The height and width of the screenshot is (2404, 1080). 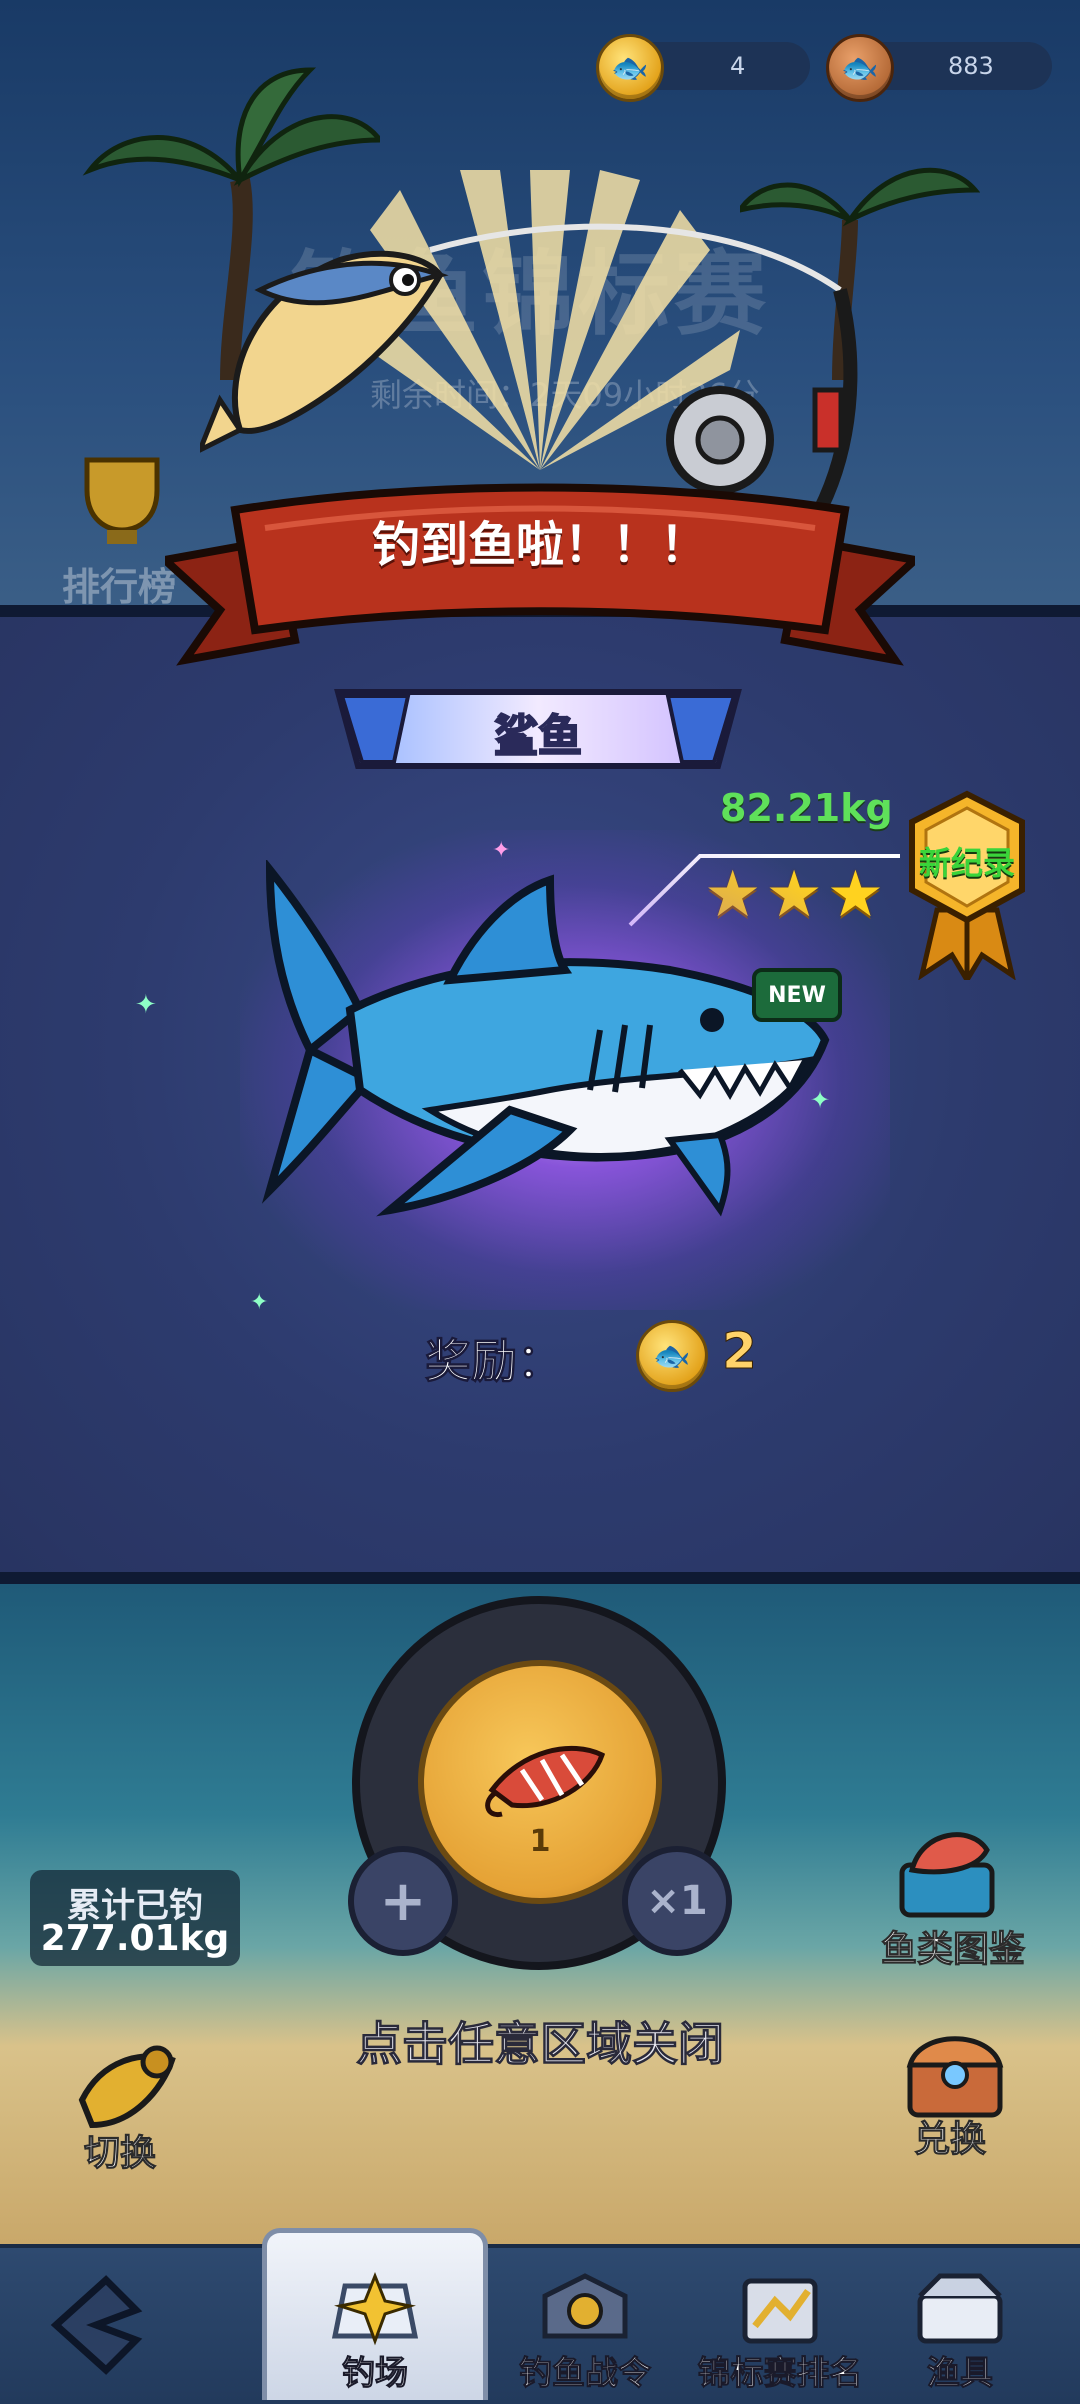 I want to click on battle-pass-icon, so click(x=585, y=2306).